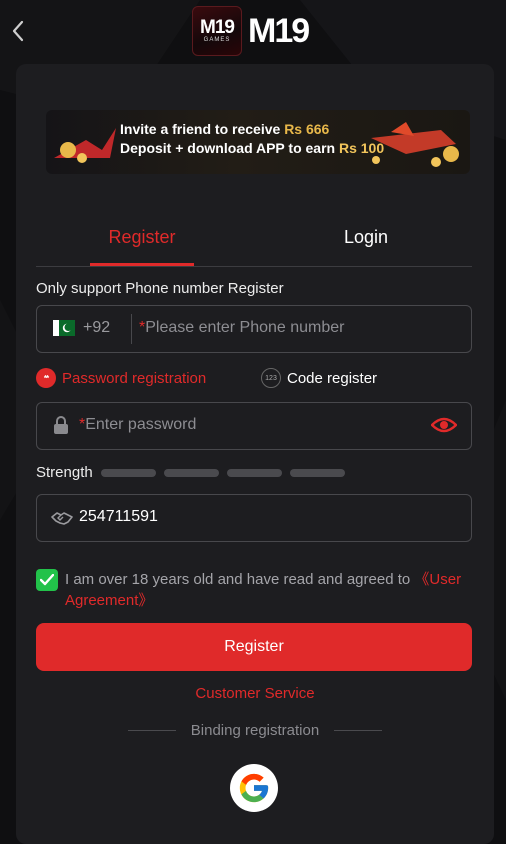  Describe the element at coordinates (131, 329) in the screenshot. I see `field-divider` at that location.